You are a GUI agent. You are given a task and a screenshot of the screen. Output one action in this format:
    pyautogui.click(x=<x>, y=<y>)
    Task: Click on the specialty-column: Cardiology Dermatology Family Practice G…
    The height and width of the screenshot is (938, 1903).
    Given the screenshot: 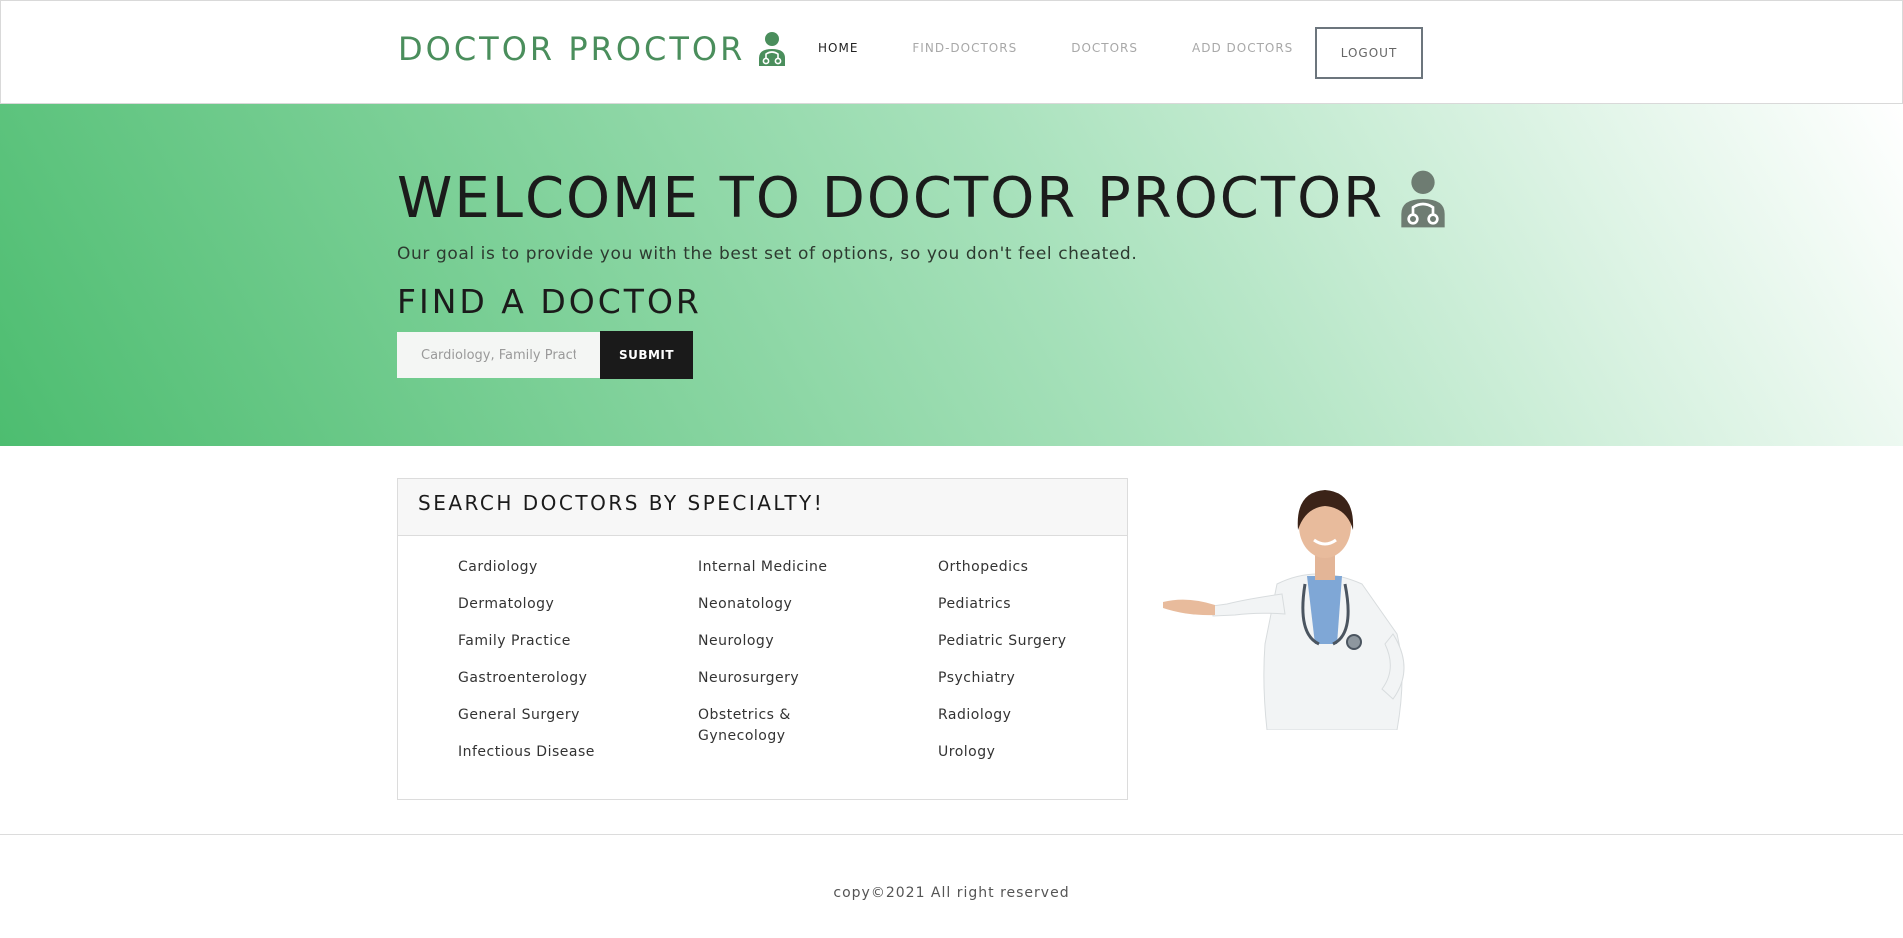 What is the action you would take?
    pyautogui.click(x=578, y=668)
    